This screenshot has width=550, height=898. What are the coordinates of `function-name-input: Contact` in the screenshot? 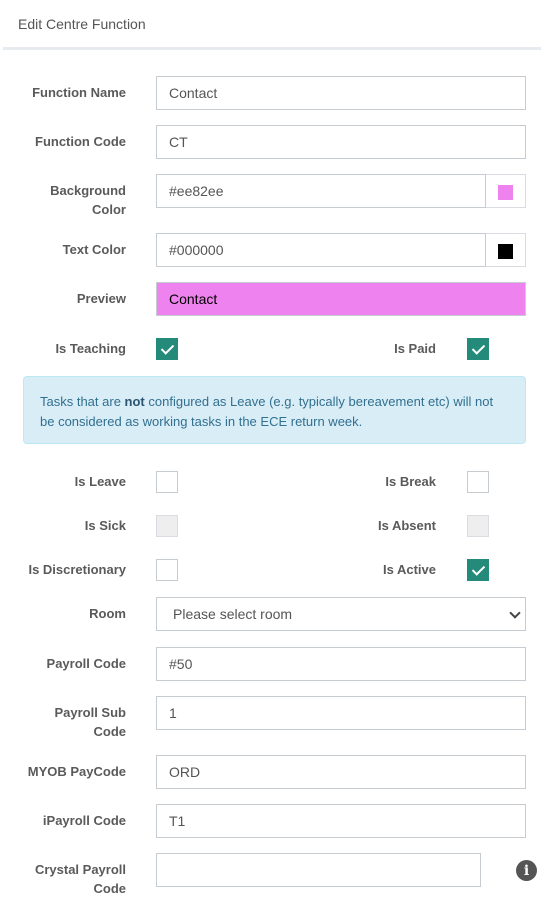 It's located at (341, 93).